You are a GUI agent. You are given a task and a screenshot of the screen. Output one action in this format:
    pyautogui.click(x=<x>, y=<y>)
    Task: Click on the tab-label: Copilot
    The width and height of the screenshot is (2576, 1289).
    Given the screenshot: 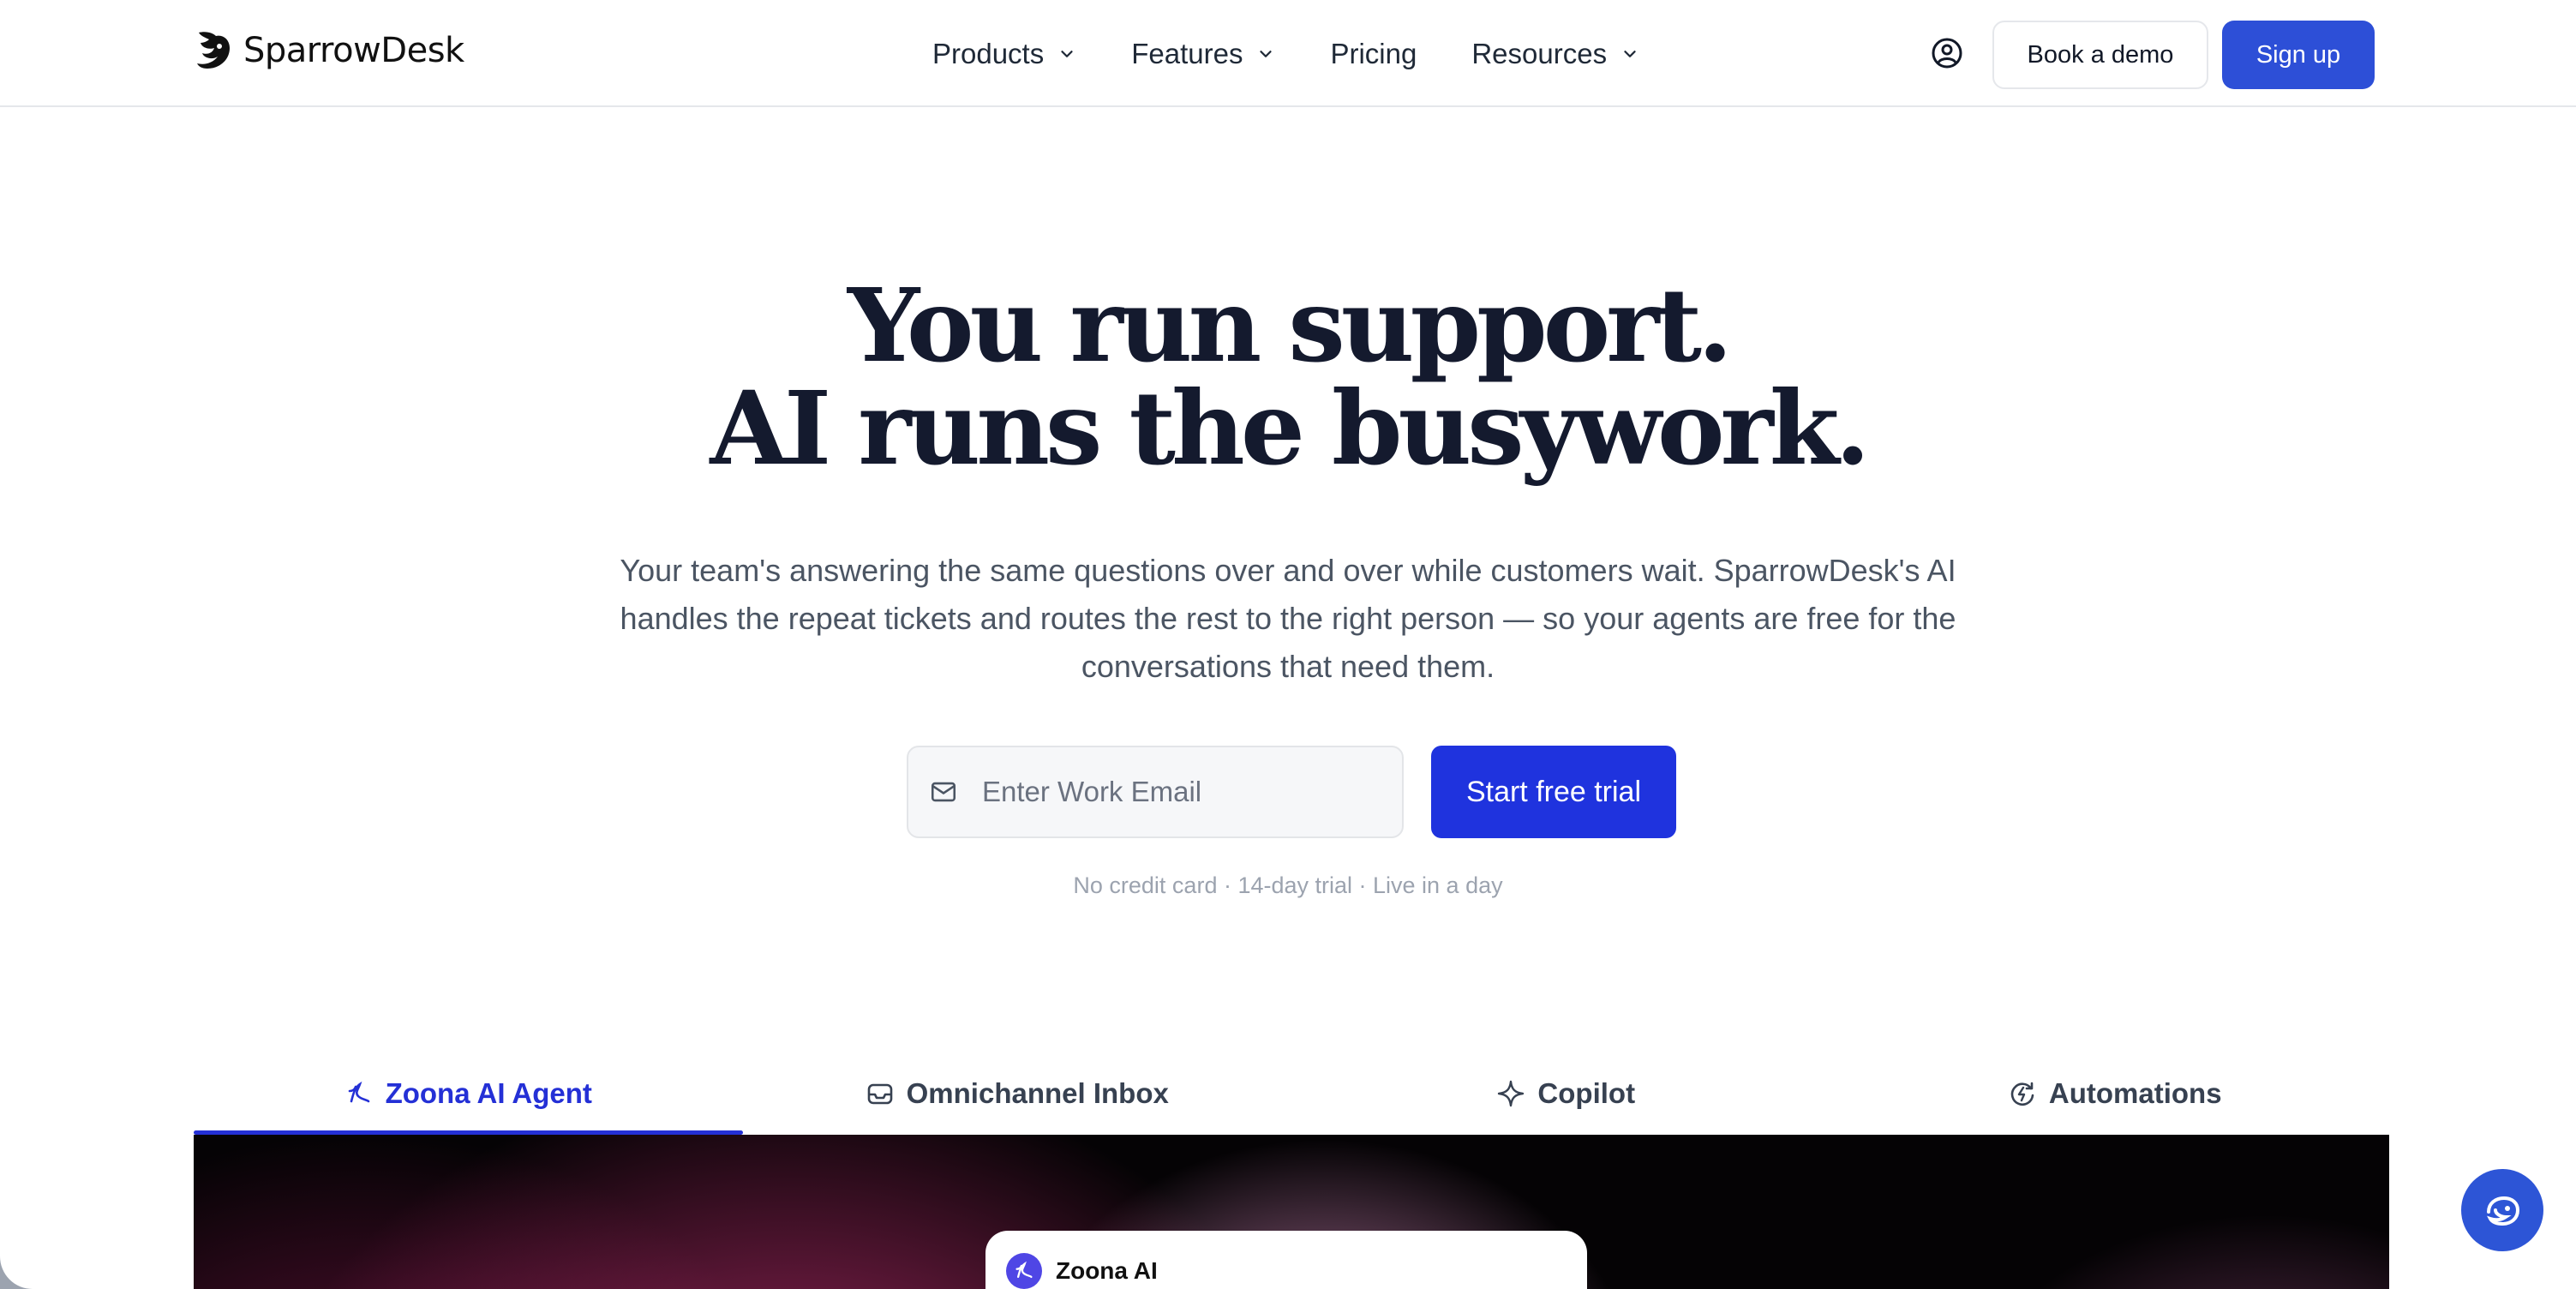 What is the action you would take?
    pyautogui.click(x=1586, y=1093)
    